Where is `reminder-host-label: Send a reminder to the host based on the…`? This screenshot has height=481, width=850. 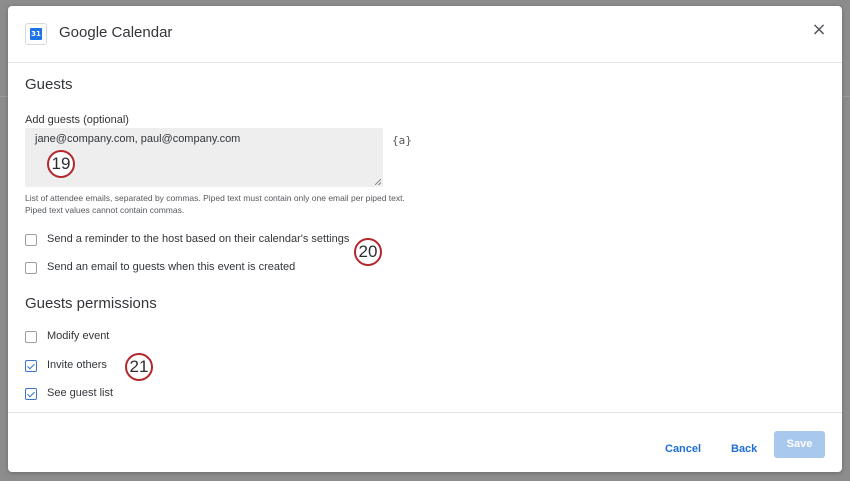
reminder-host-label: Send a reminder to the host based on the… is located at coordinates (198, 239).